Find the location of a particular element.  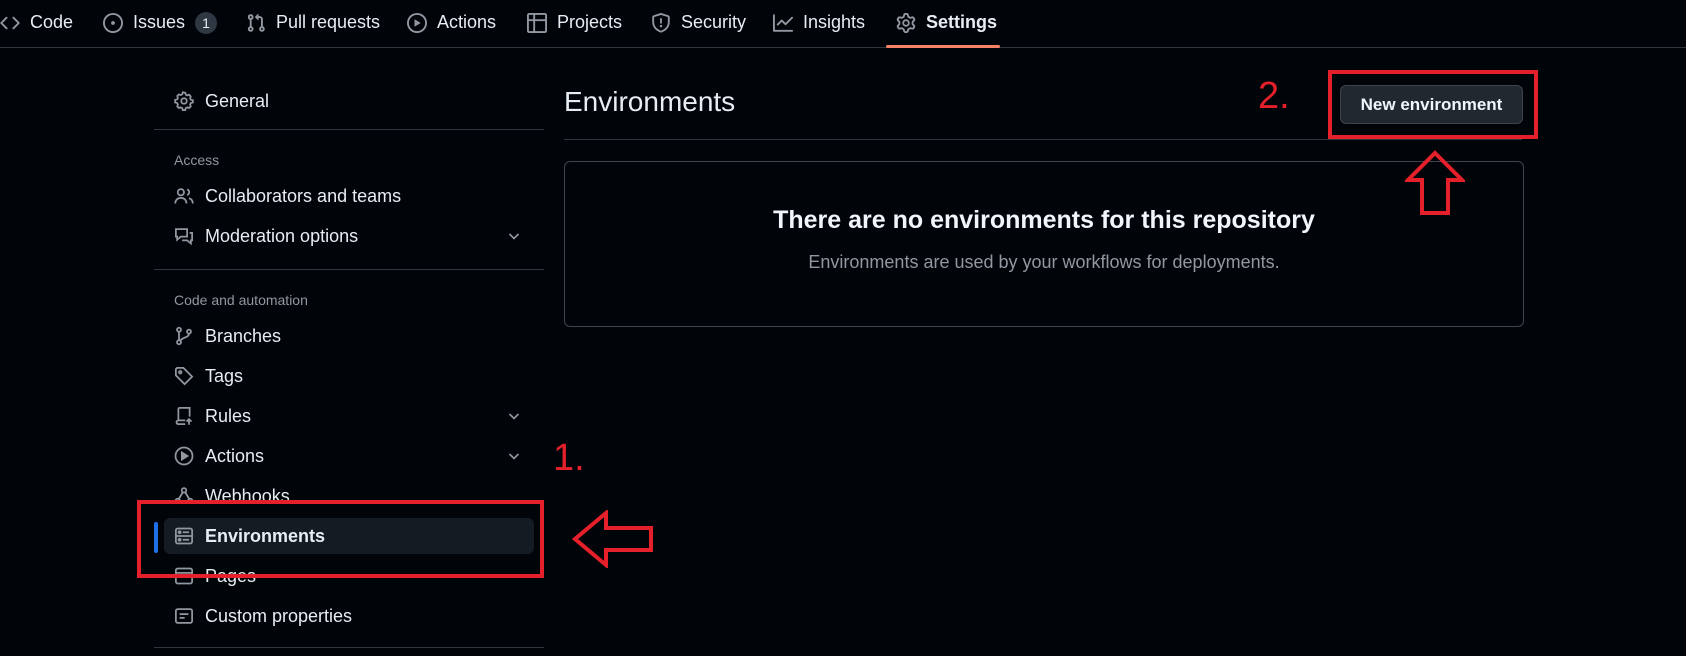

tab-label: Issues is located at coordinates (159, 22).